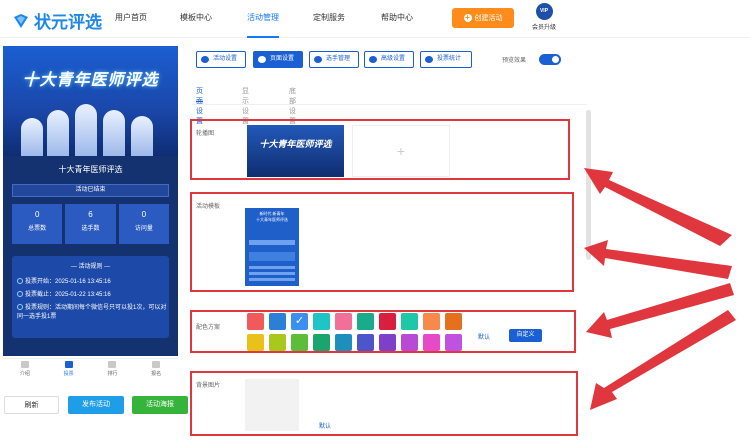 Image resolution: width=750 pixels, height=440 pixels. What do you see at coordinates (329, 18) in the screenshot?
I see `nav-custom-service: 定制服务` at bounding box center [329, 18].